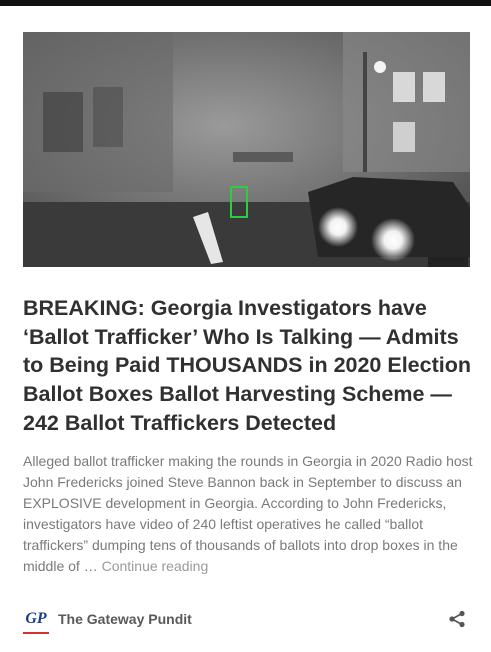 The image size is (491, 652). Describe the element at coordinates (125, 619) in the screenshot. I see `source-name: The Gateway Pundit` at that location.